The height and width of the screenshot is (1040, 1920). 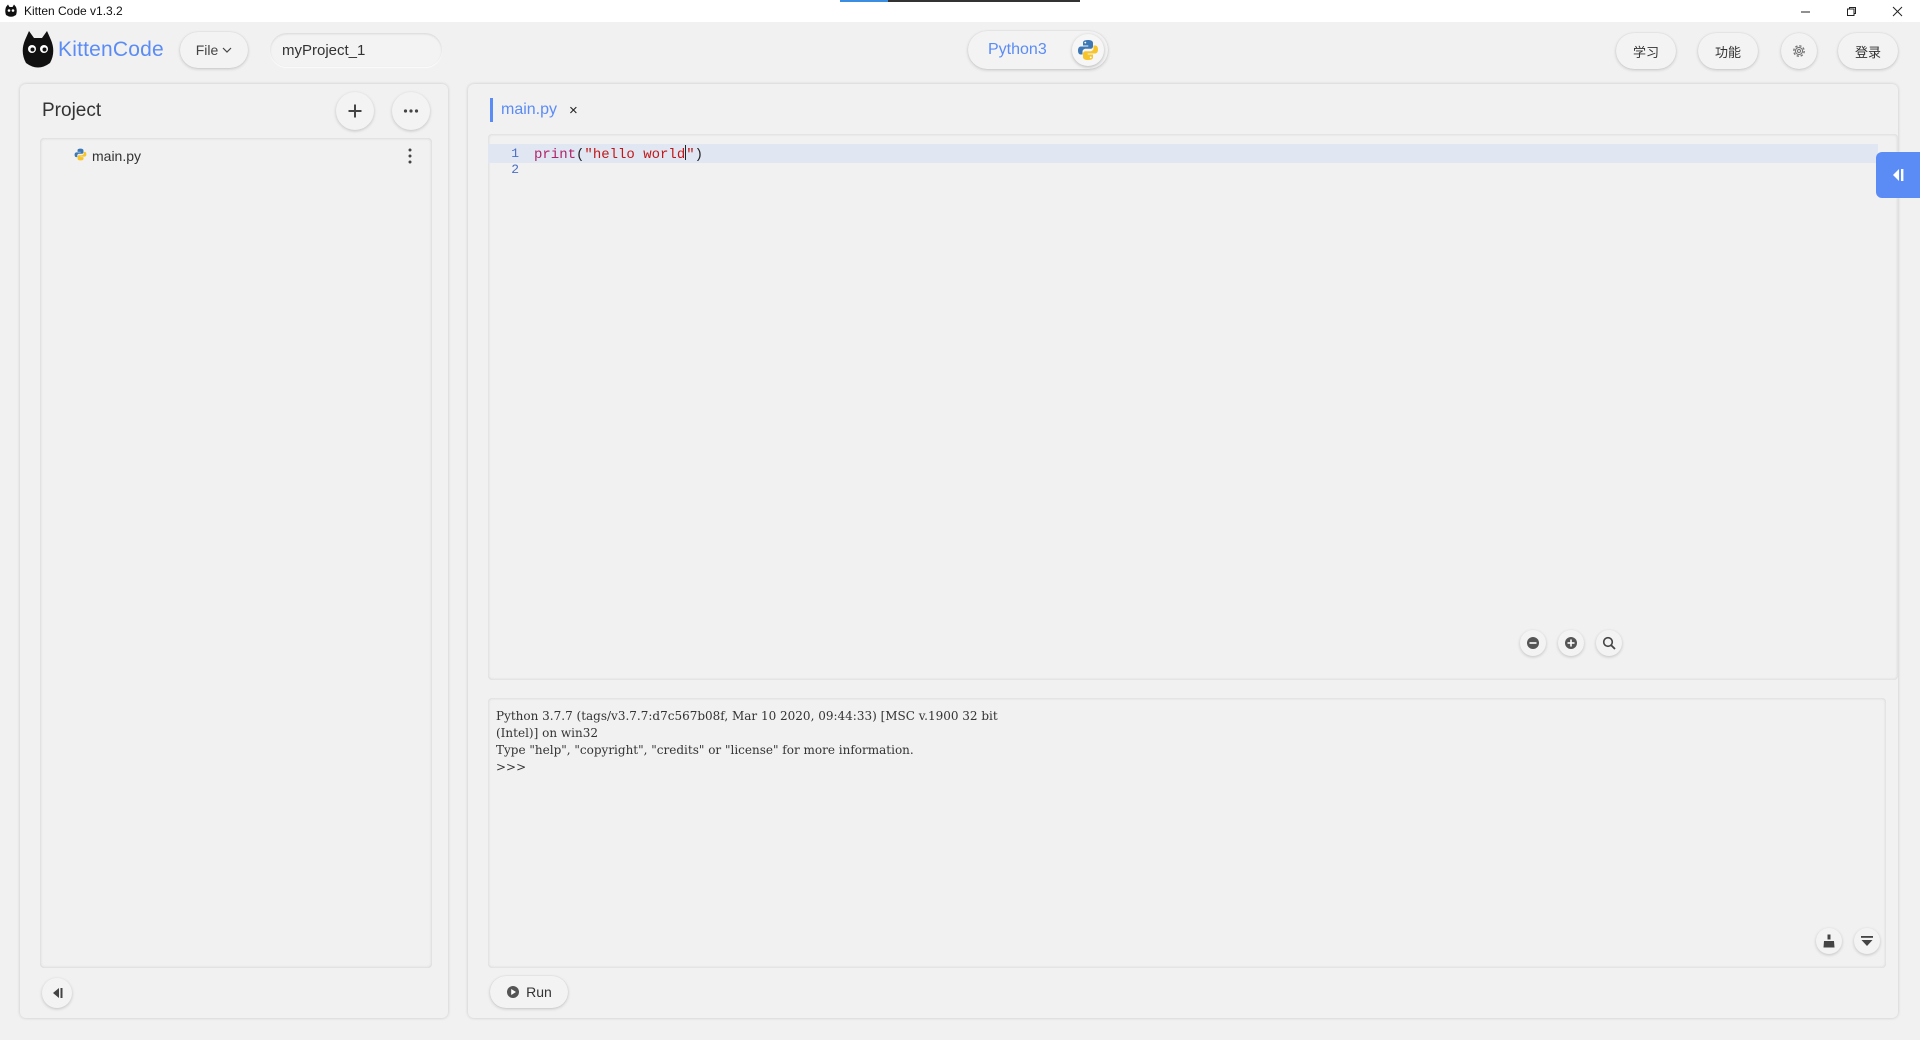 I want to click on kittencode-logo: KittenCode, so click(x=92, y=50).